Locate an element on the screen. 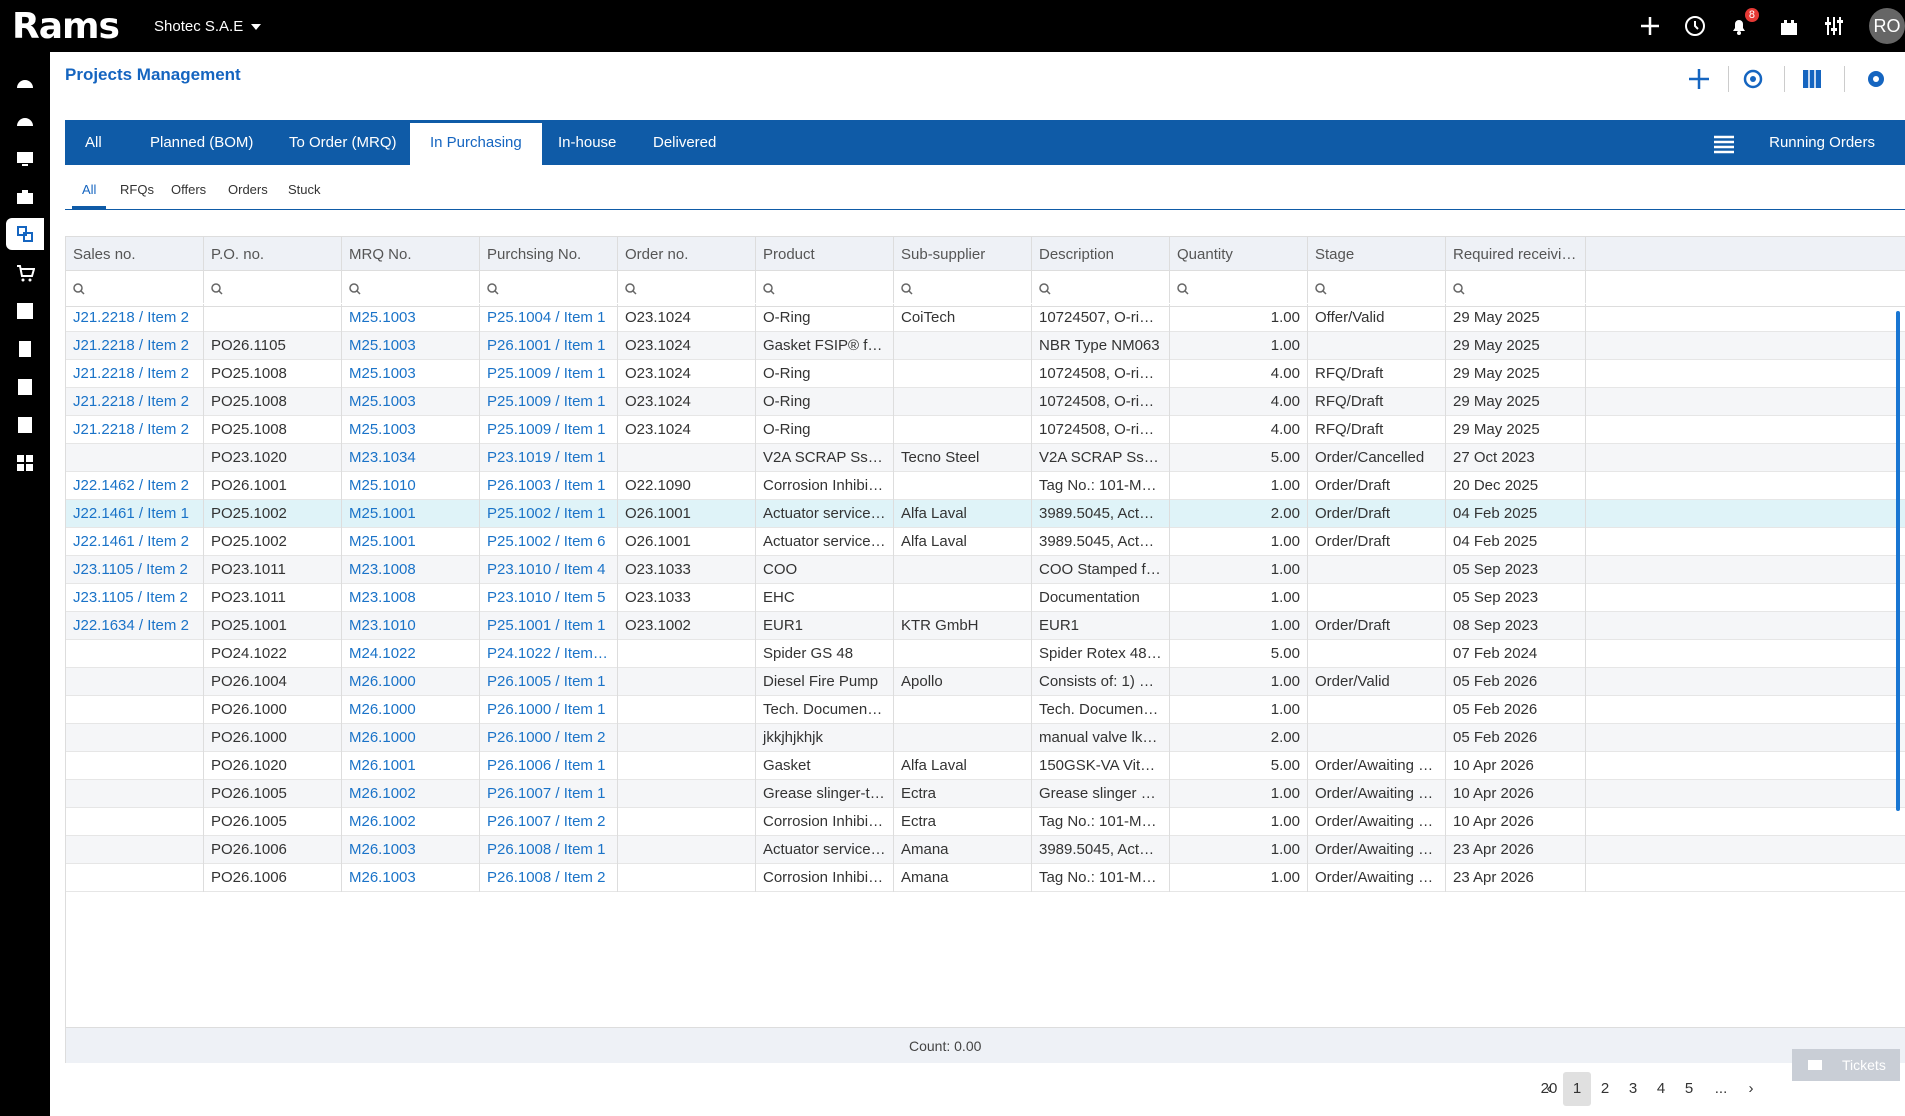 The height and width of the screenshot is (1116, 1905). filter-order-no is located at coordinates (687, 288).